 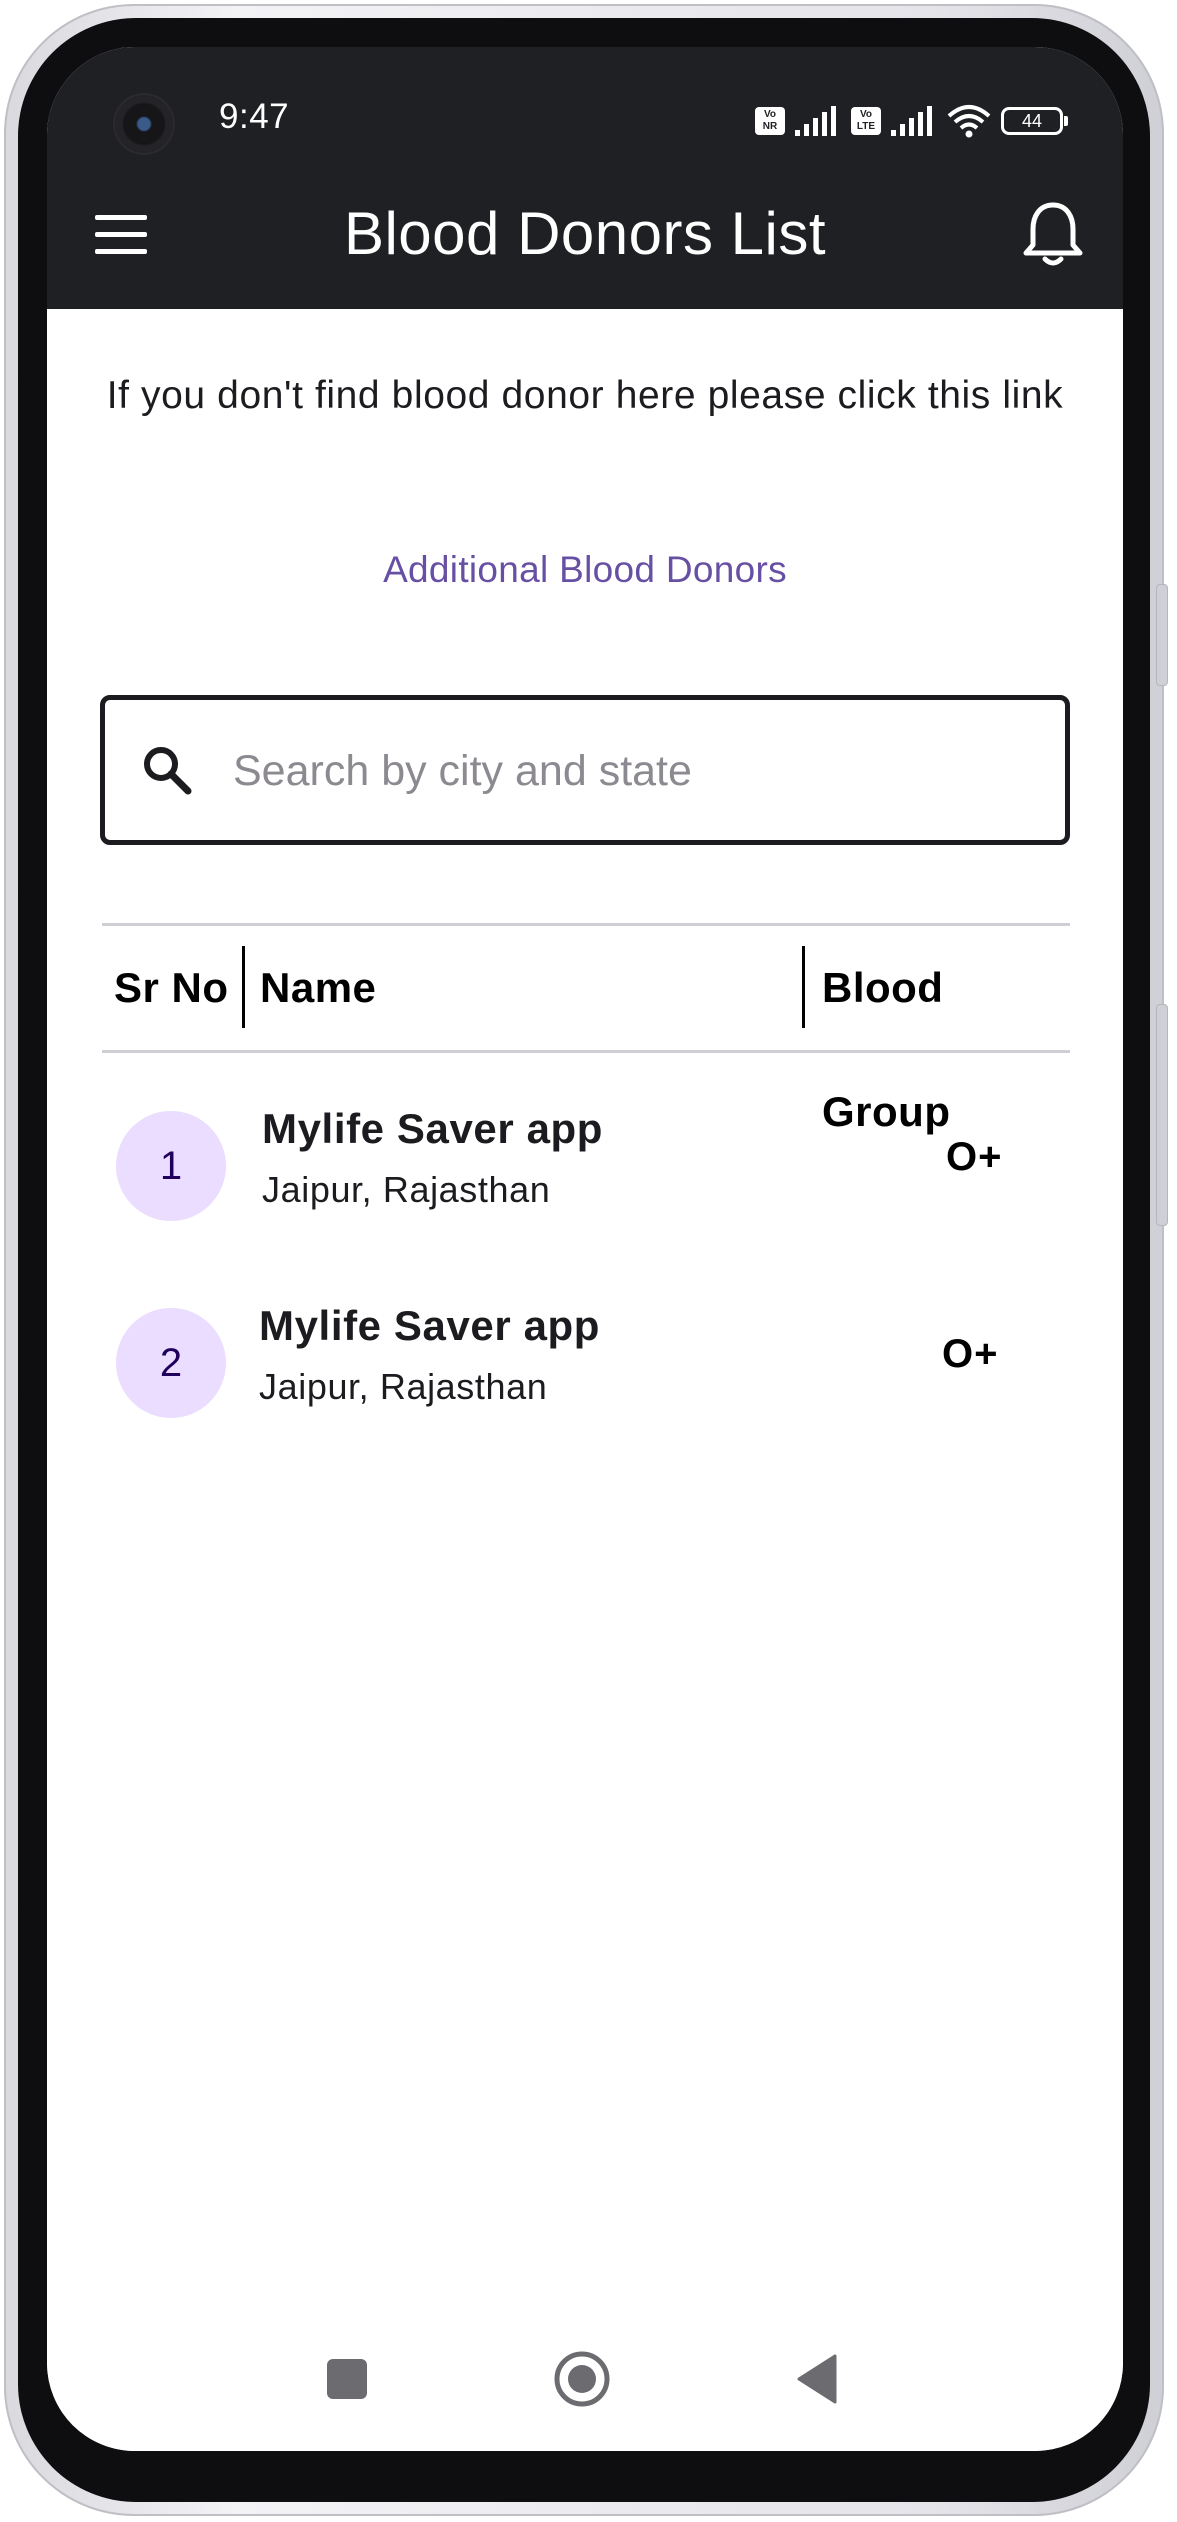 What do you see at coordinates (144, 124) in the screenshot?
I see `front-camera` at bounding box center [144, 124].